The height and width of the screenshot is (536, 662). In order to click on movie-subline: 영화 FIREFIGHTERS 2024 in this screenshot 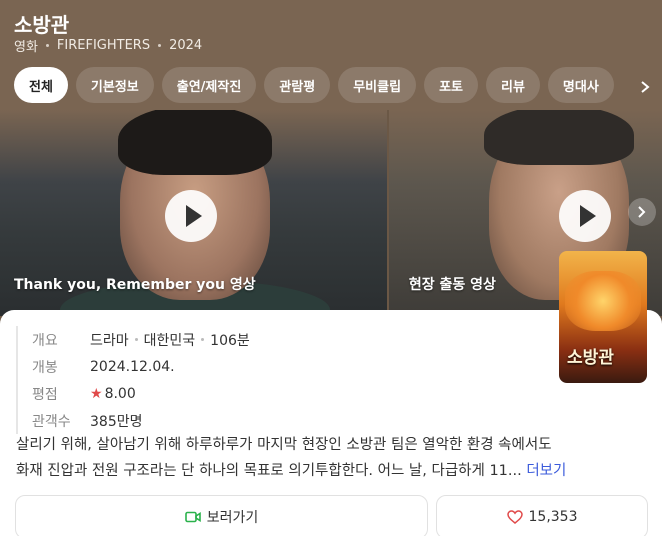, I will do `click(108, 45)`.